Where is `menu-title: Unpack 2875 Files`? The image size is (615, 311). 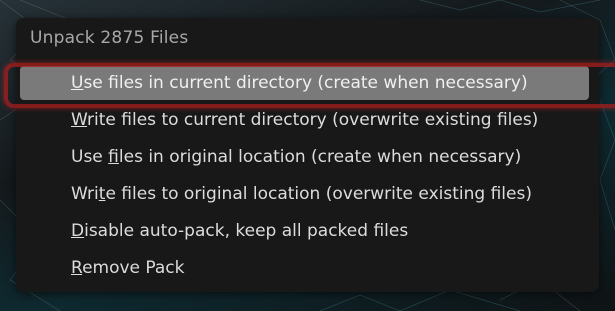
menu-title: Unpack 2875 Files is located at coordinates (109, 38).